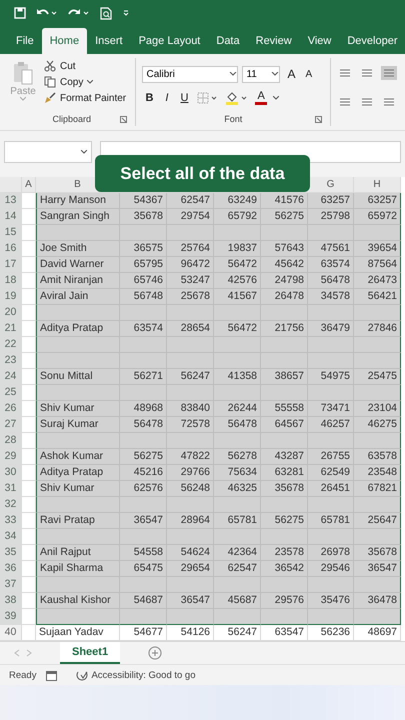 This screenshot has height=720, width=405. Describe the element at coordinates (190, 74) in the screenshot. I see `font-name-field: Calibri` at that location.